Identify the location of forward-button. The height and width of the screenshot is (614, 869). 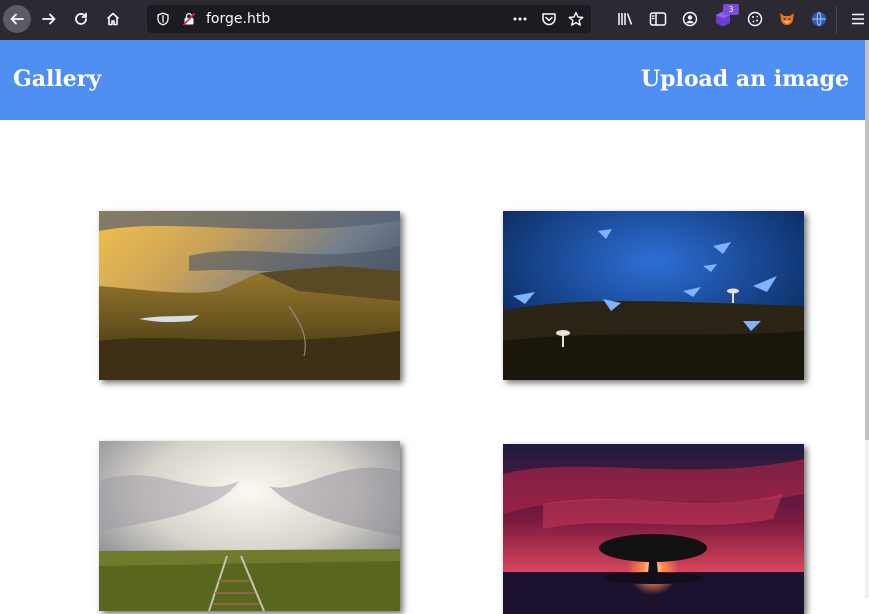
(49, 19).